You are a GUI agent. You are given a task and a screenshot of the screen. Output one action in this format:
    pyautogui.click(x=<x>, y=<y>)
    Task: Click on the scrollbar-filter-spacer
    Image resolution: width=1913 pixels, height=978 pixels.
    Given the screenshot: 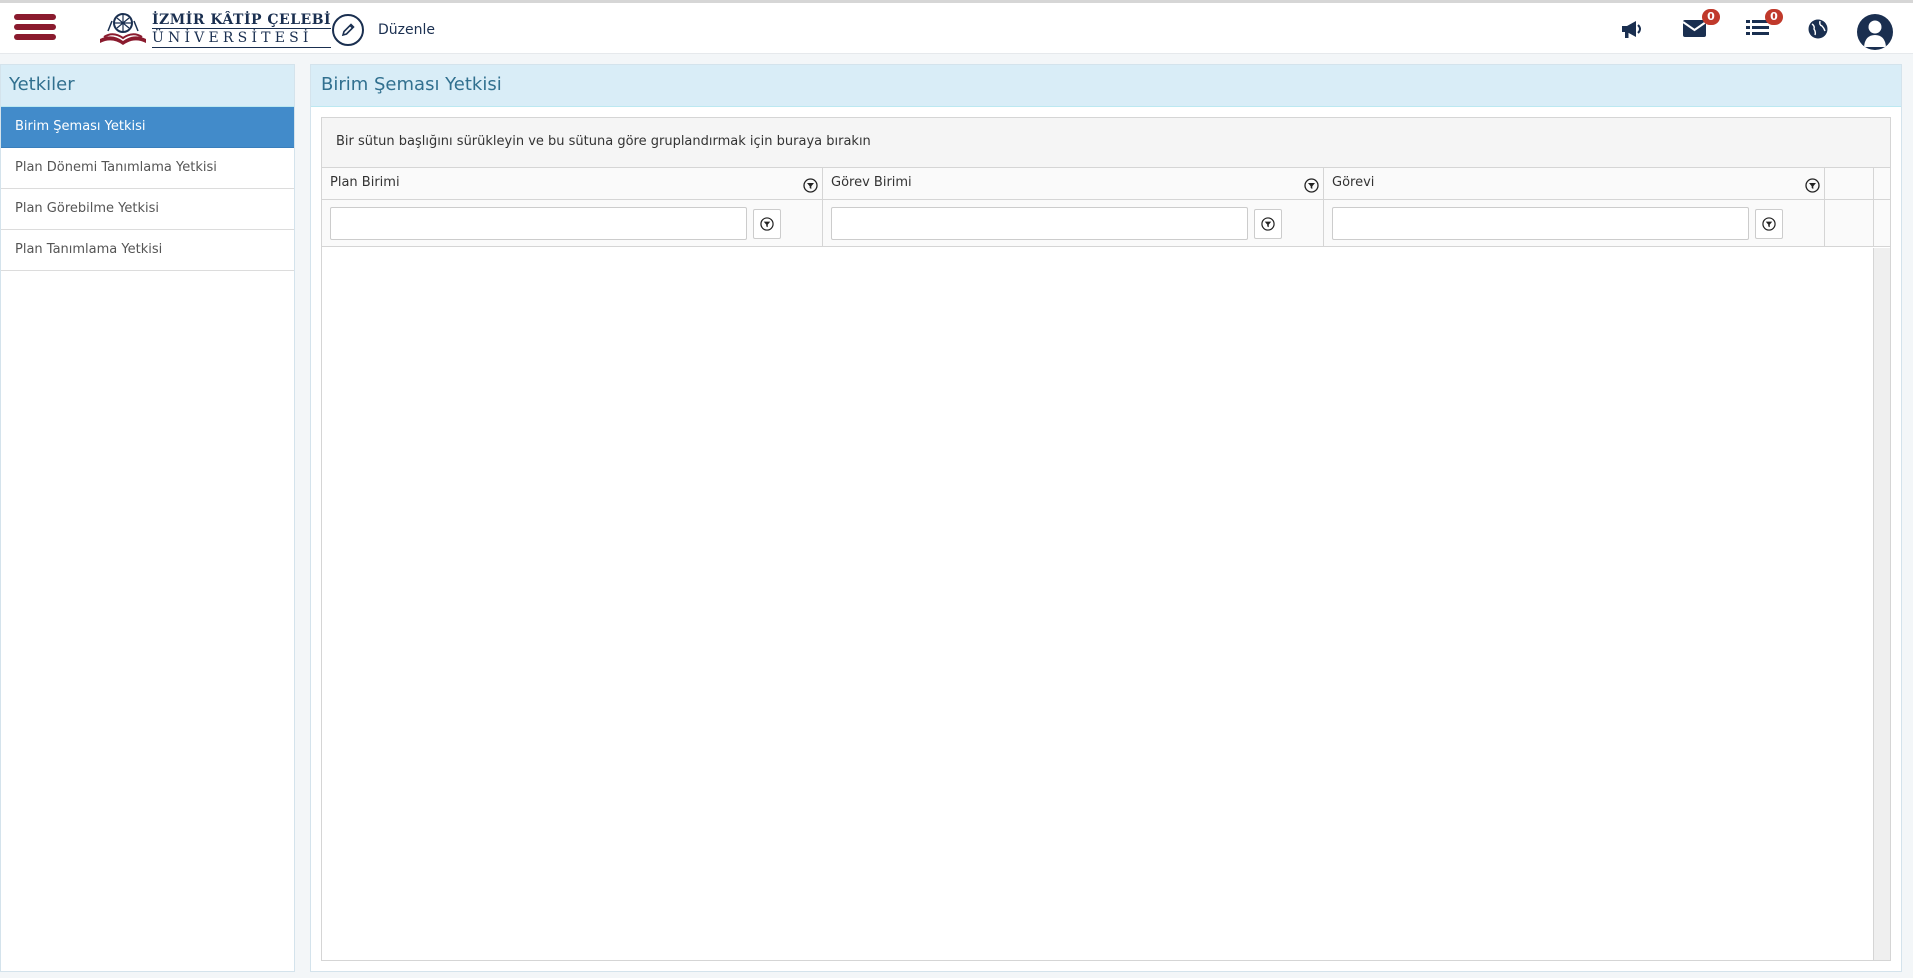 What is the action you would take?
    pyautogui.click(x=1882, y=223)
    